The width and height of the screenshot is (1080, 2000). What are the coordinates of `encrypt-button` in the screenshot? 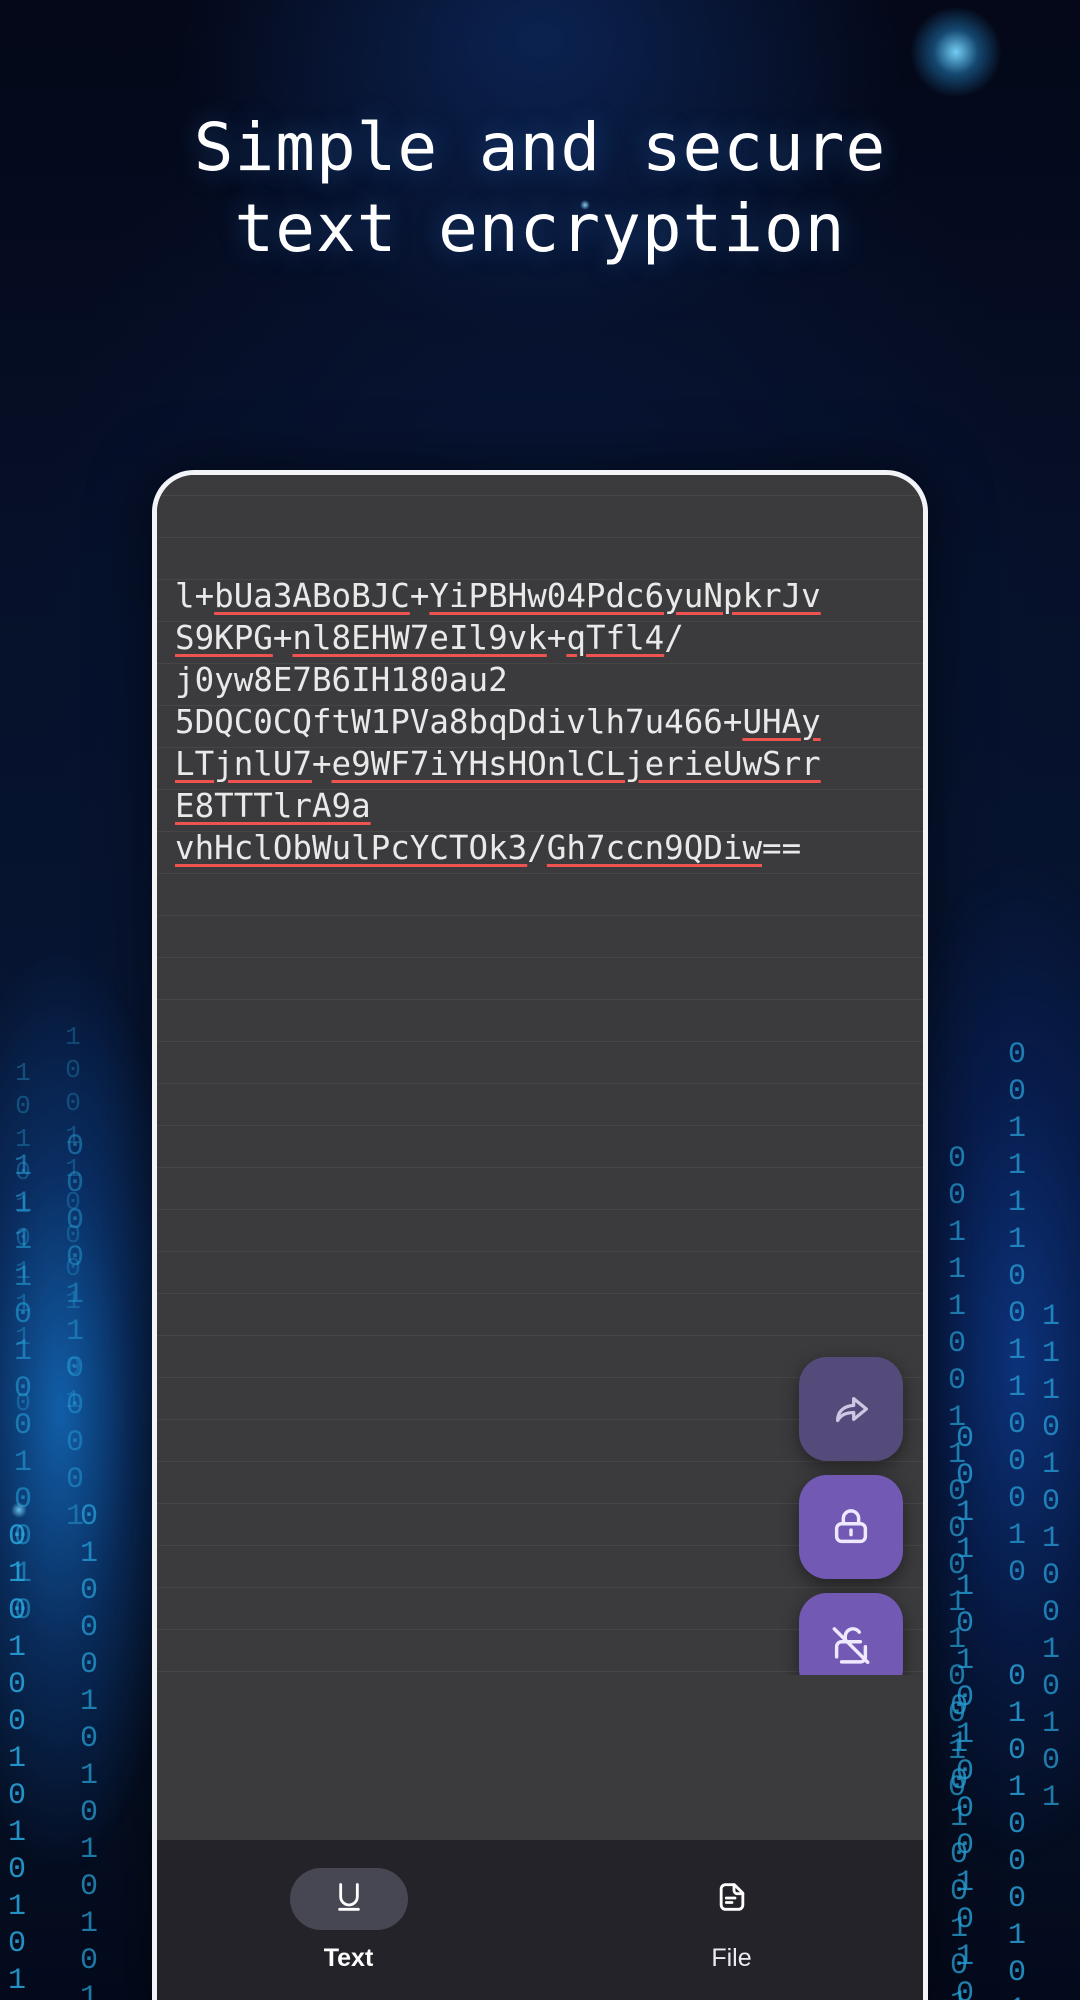 It's located at (851, 1527).